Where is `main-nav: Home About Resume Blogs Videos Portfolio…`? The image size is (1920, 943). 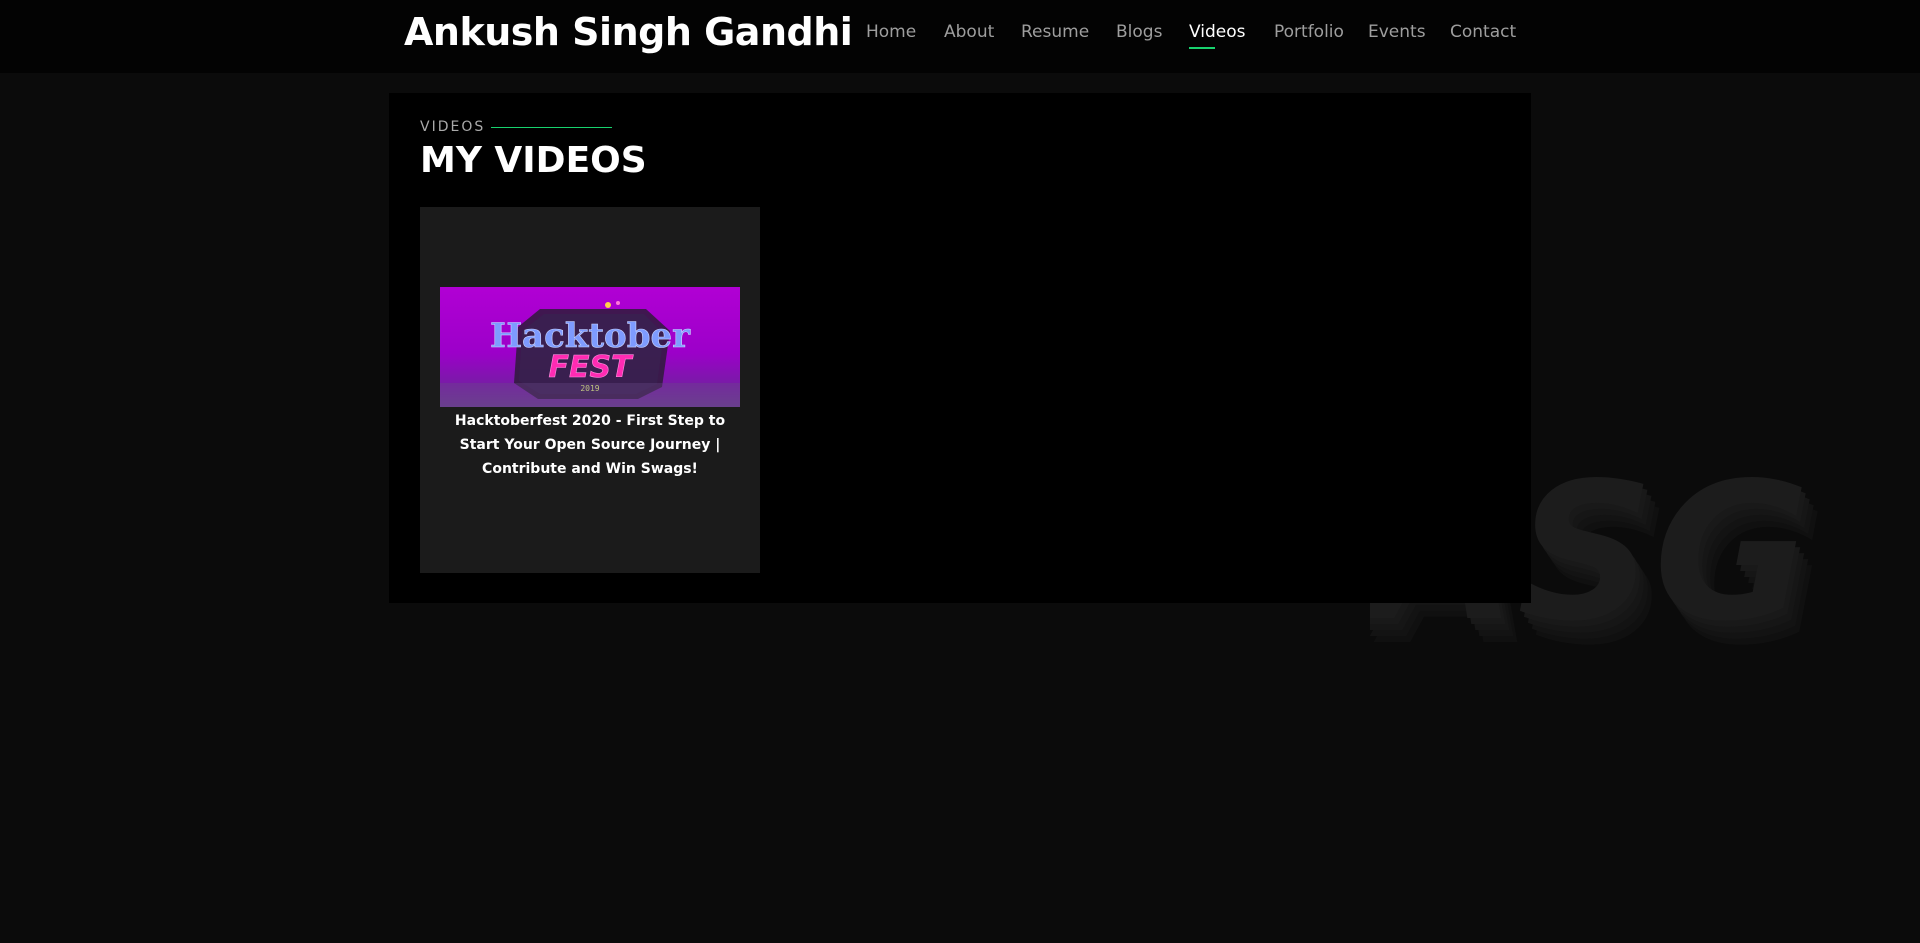
main-nav: Home About Resume Blogs Videos Portfolio… is located at coordinates (960, 37).